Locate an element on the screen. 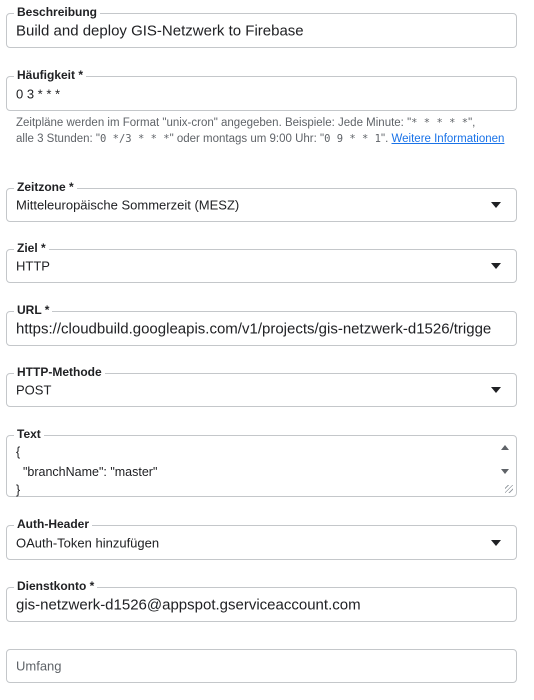 This screenshot has height=700, width=534. body-textarea: Text { "branchName": "master" } is located at coordinates (261, 462).